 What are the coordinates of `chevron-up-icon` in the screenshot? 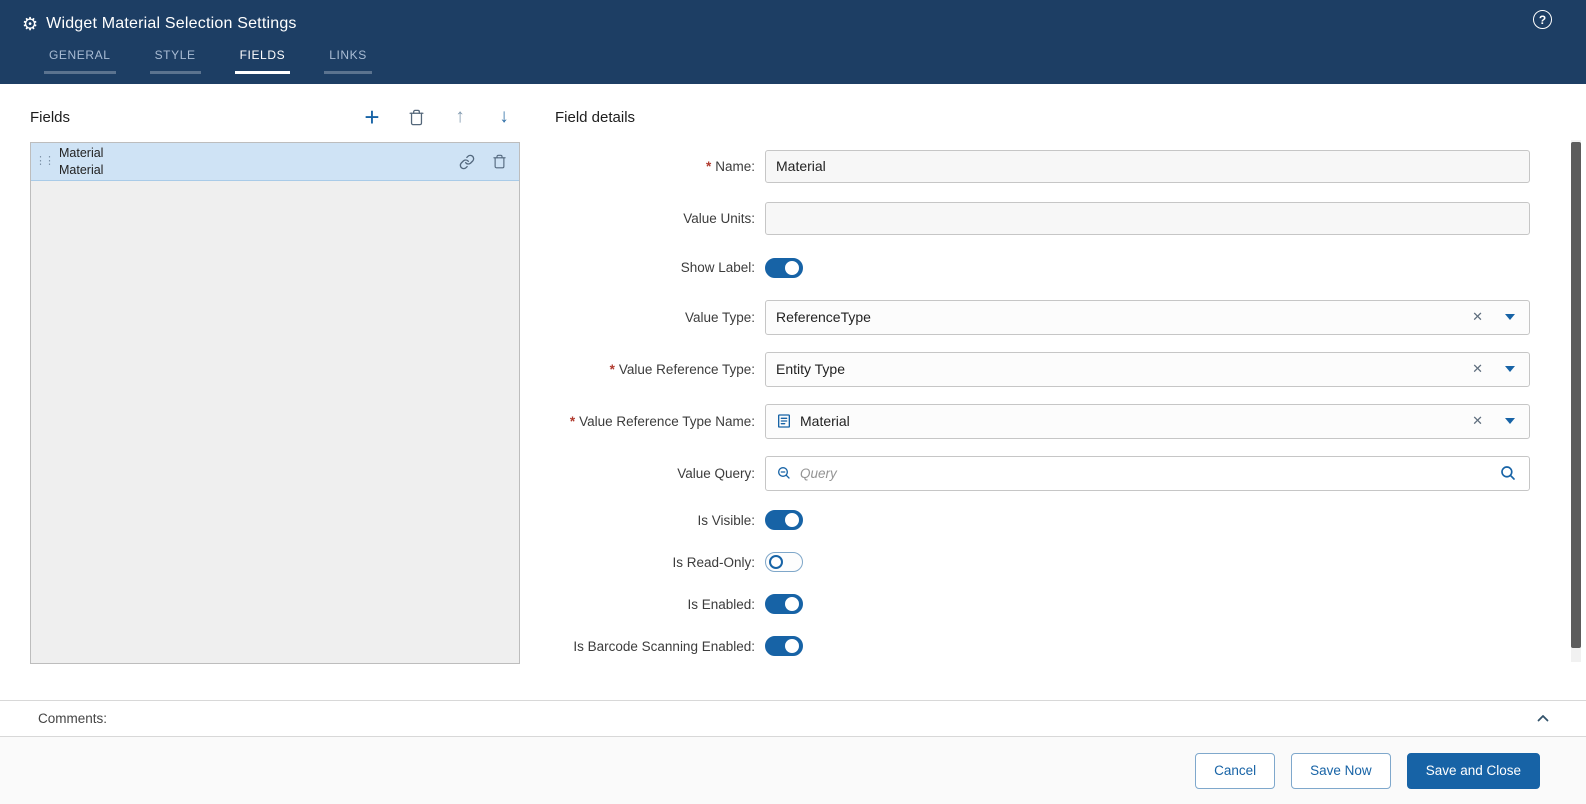 It's located at (1543, 719).